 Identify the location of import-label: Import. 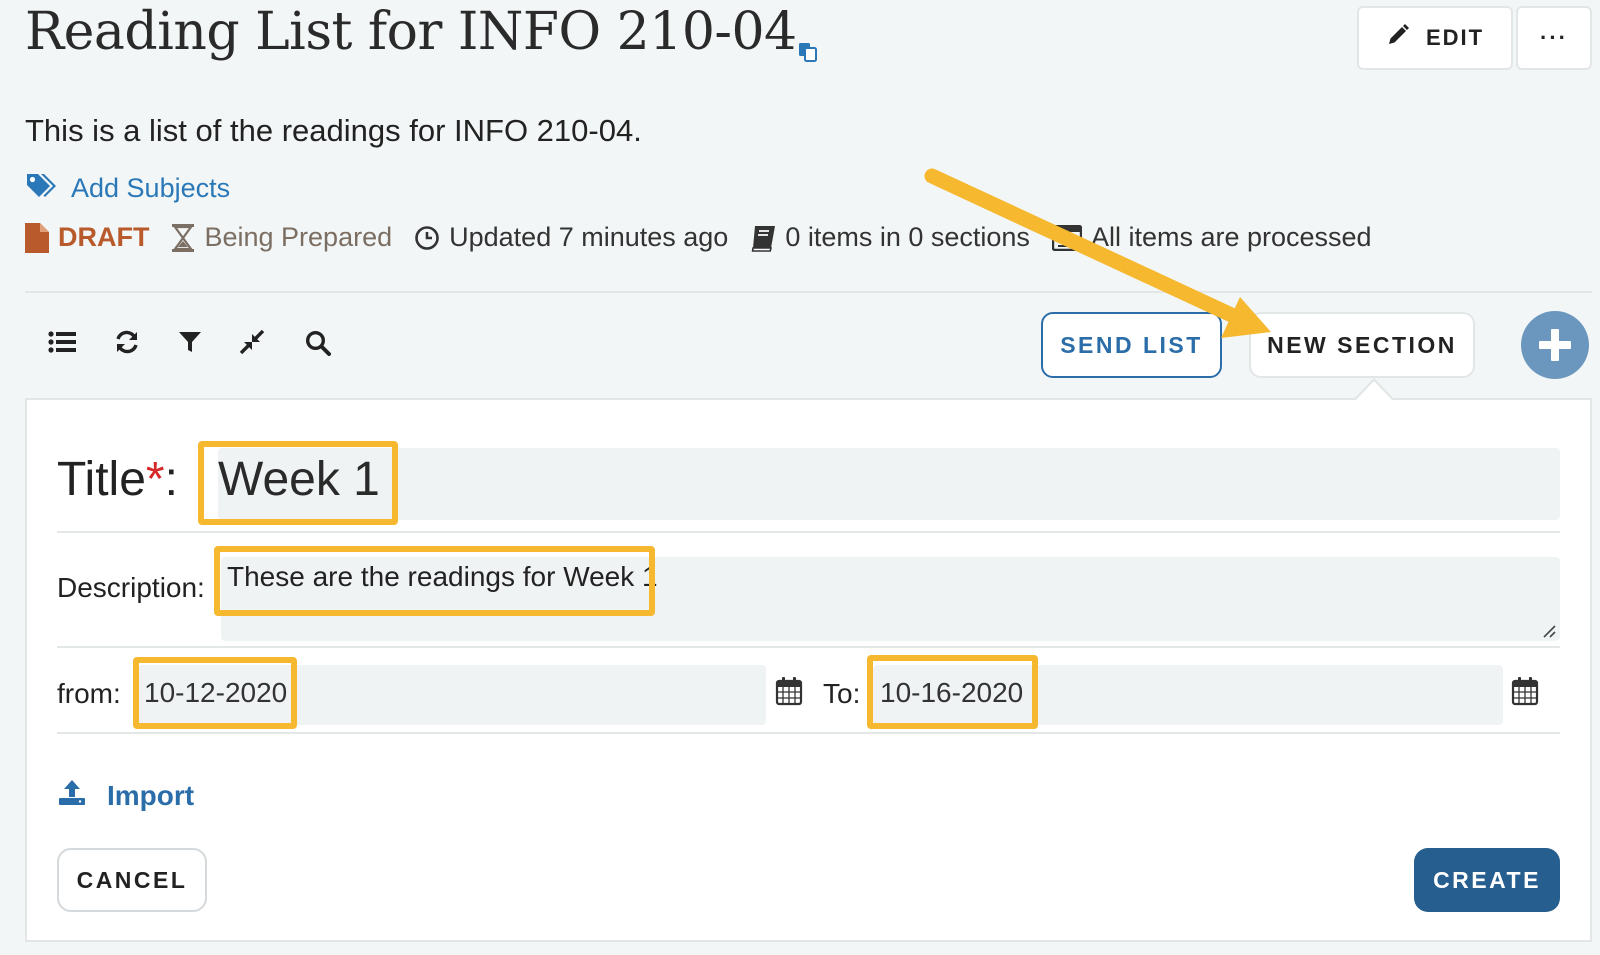
(151, 795).